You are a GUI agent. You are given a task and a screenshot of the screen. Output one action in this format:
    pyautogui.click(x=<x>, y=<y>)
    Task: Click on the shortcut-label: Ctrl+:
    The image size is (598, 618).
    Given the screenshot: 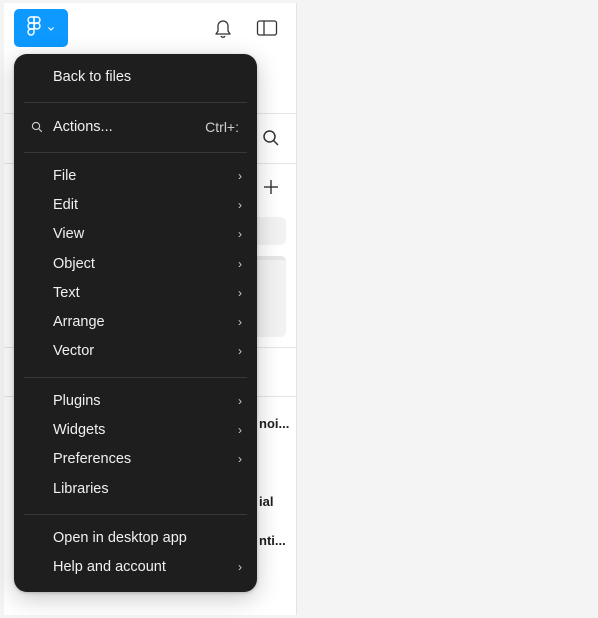 What is the action you would take?
    pyautogui.click(x=222, y=127)
    